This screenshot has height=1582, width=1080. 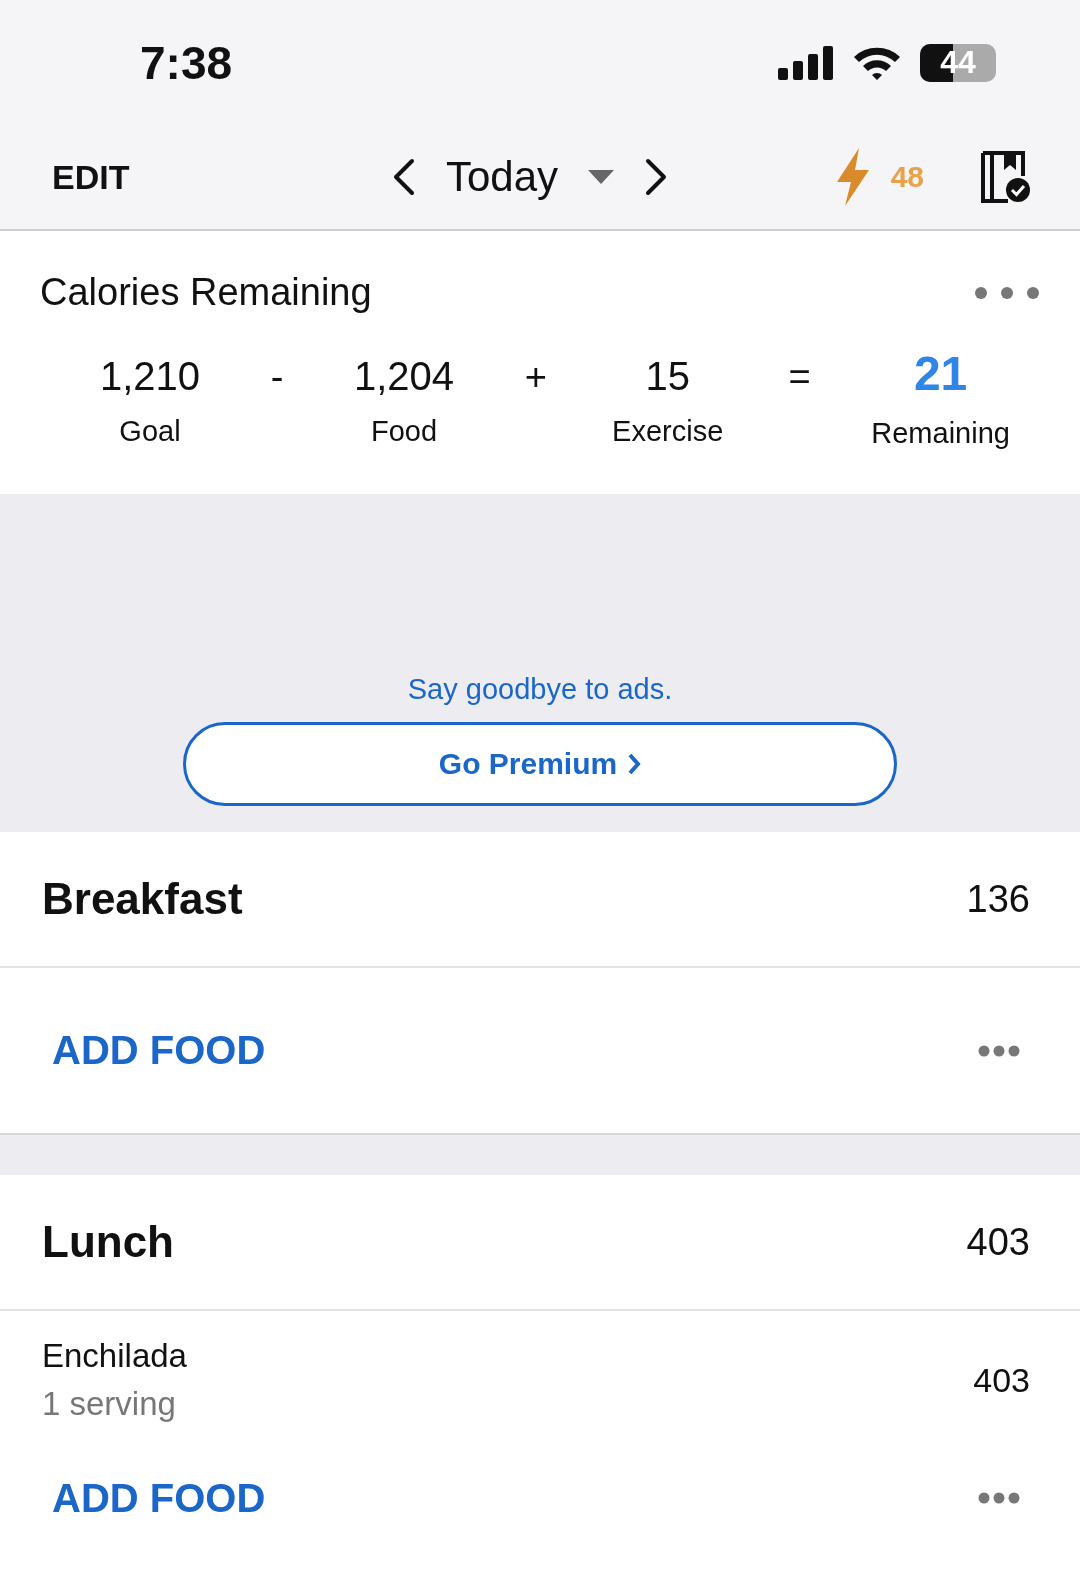 I want to click on chevron-icon, so click(x=634, y=764).